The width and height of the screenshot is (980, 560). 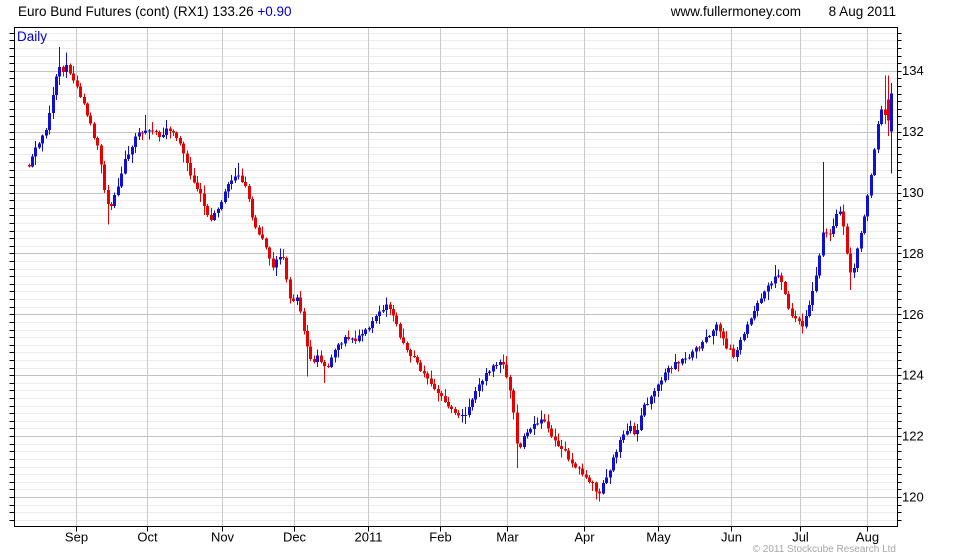 What do you see at coordinates (295, 537) in the screenshot?
I see `x-tick-label: Dec` at bounding box center [295, 537].